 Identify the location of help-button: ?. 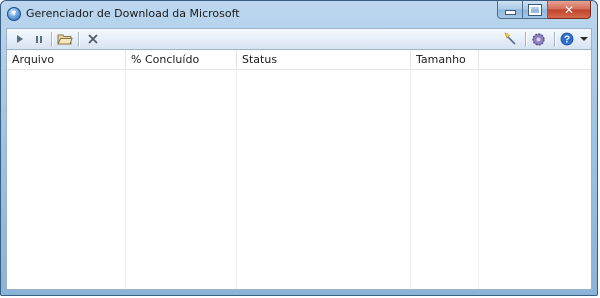
(567, 39).